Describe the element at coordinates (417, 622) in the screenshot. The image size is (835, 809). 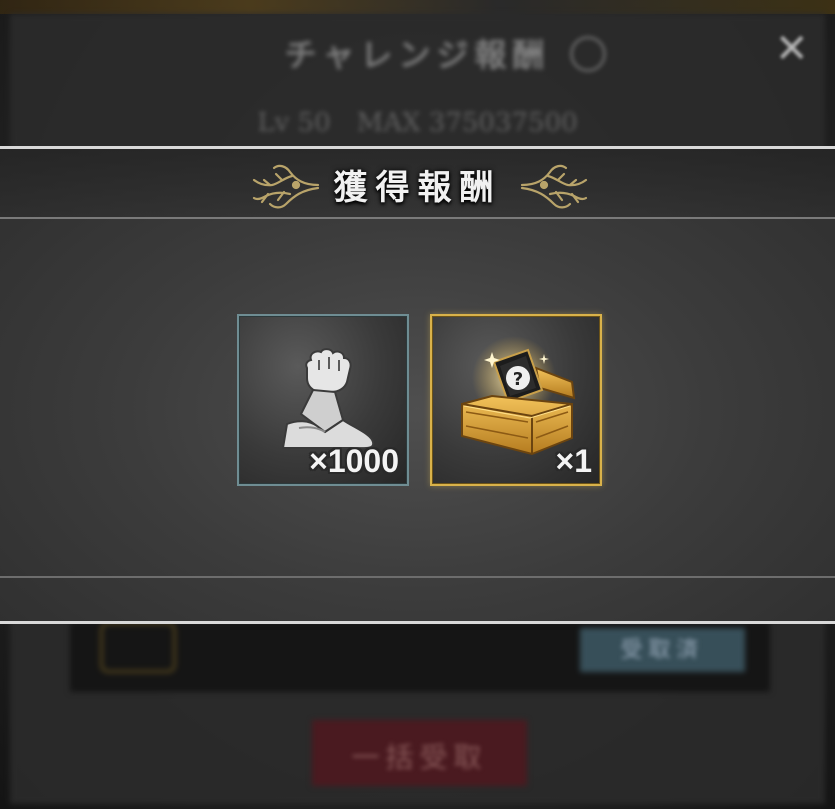
I see `modal-bottom-border` at that location.